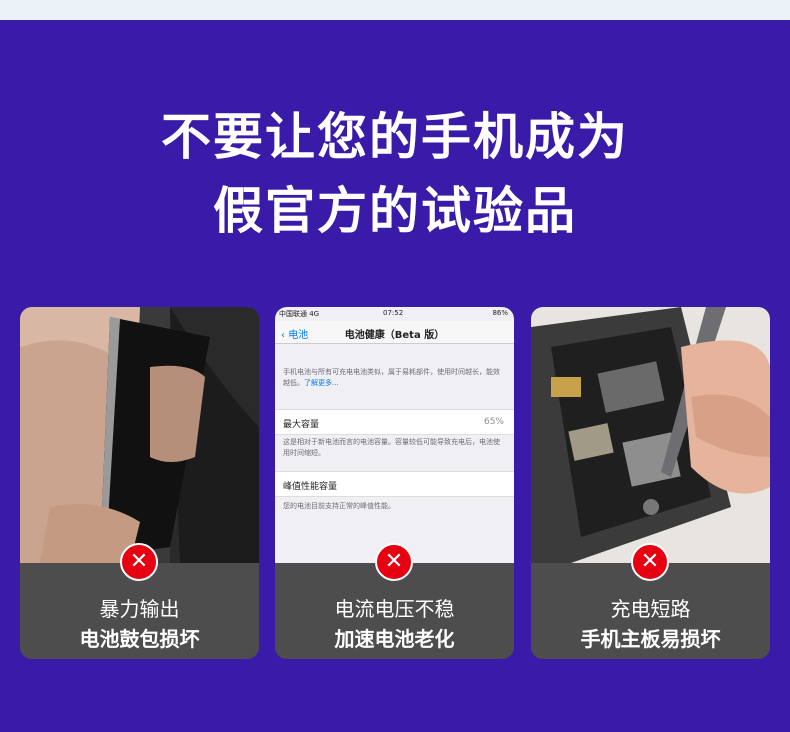 The image size is (790, 732). I want to click on headline-line-2: 假官方的试验品, so click(395, 211).